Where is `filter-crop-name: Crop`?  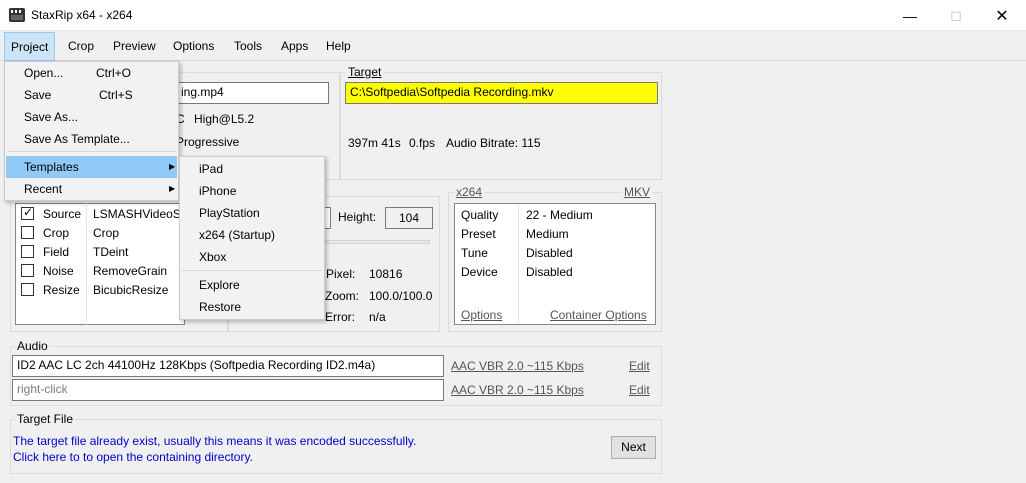
filter-crop-name: Crop is located at coordinates (56, 233).